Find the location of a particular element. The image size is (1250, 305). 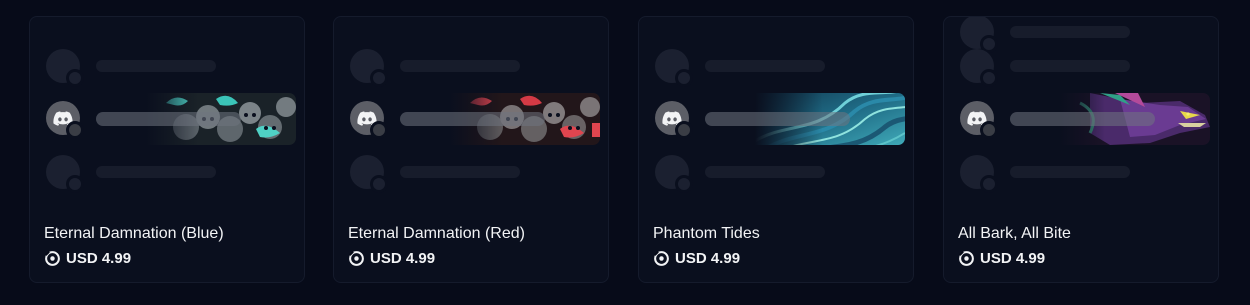

item-title: Phantom Tides is located at coordinates (706, 233).